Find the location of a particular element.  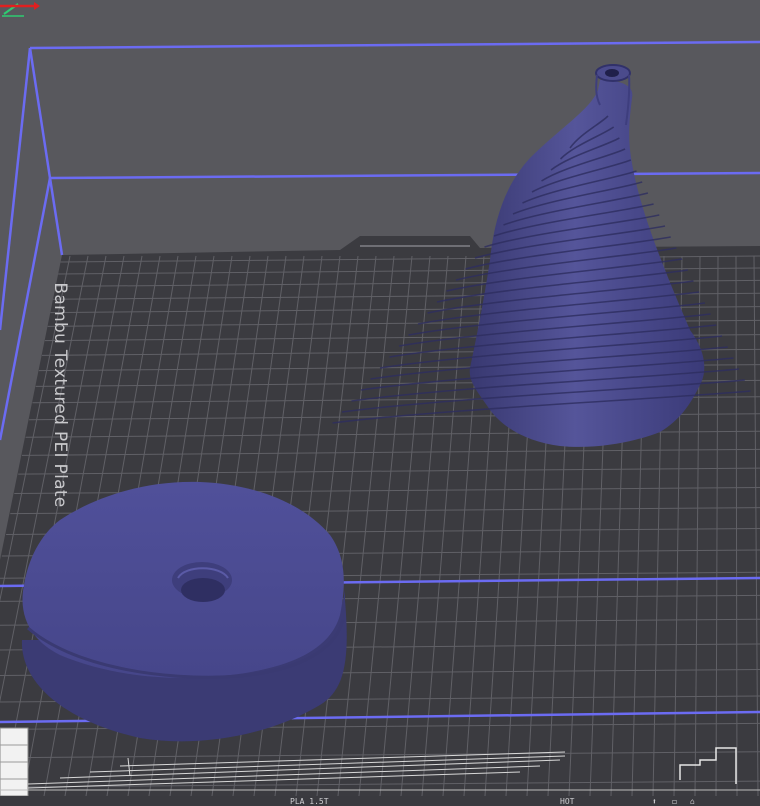

temperature-warning-text: HOT is located at coordinates (567, 801).